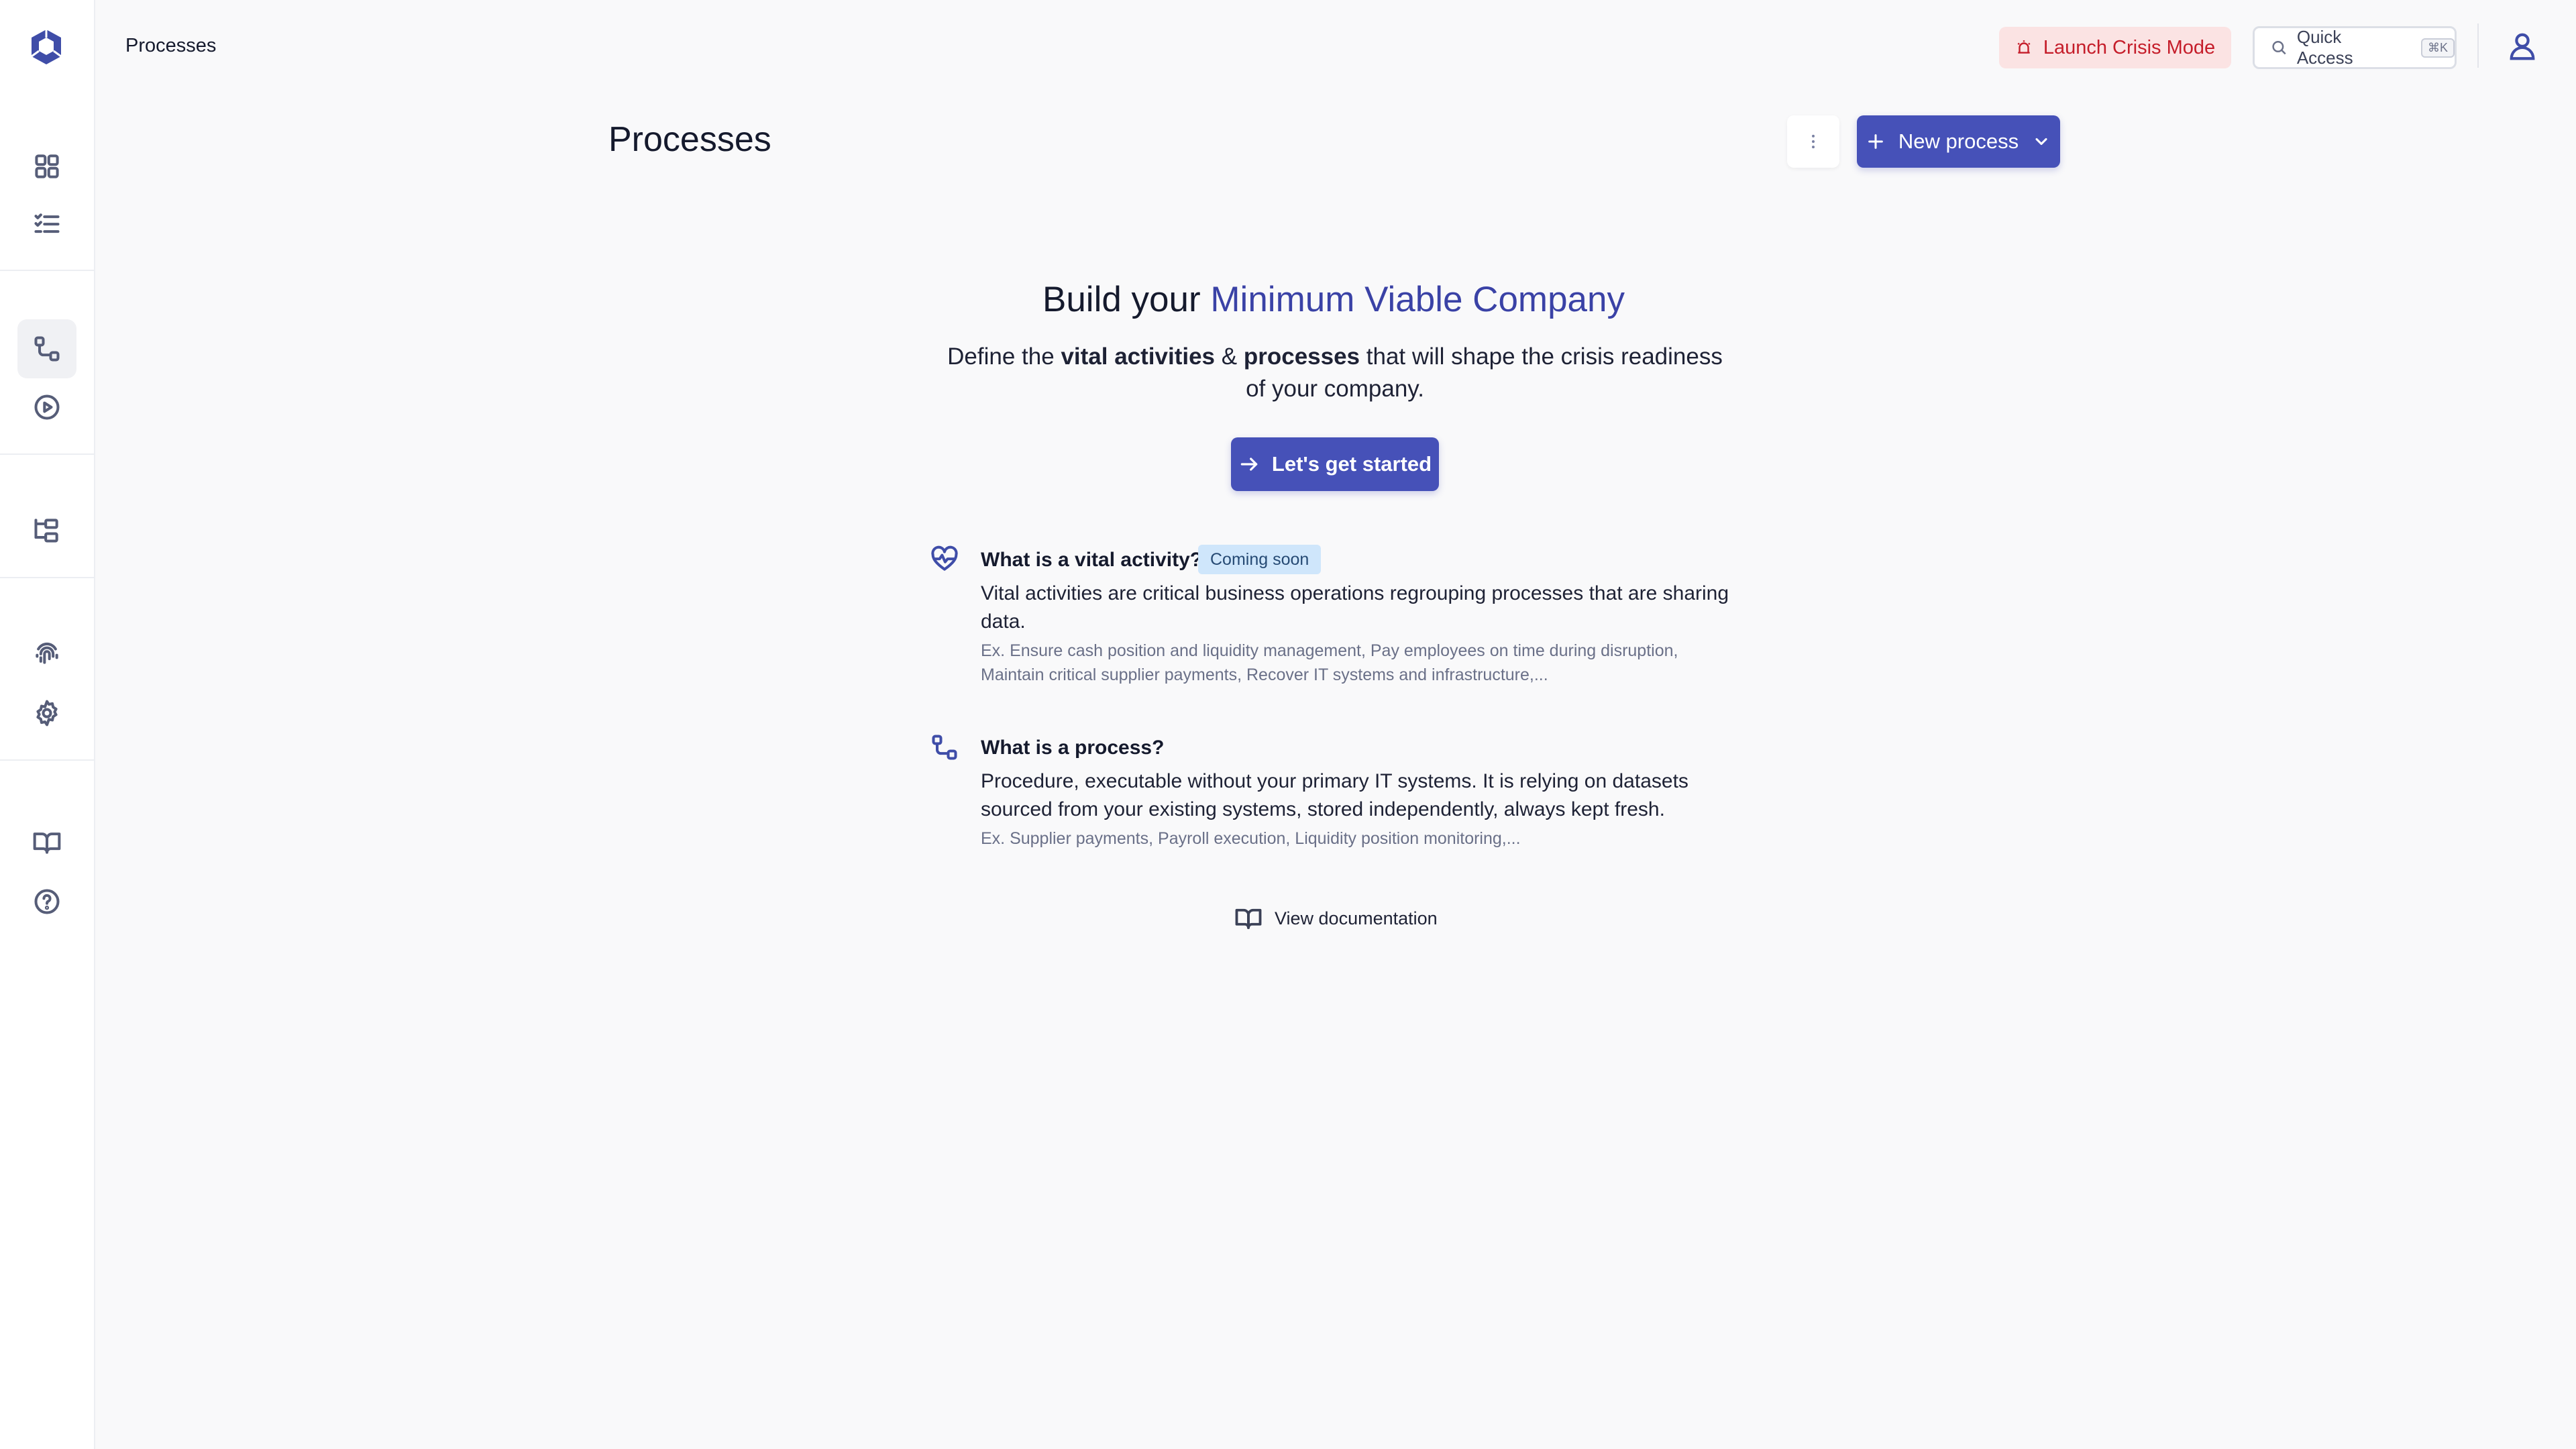 The width and height of the screenshot is (2576, 1449). I want to click on view-documentation-link: View documentation, so click(1336, 918).